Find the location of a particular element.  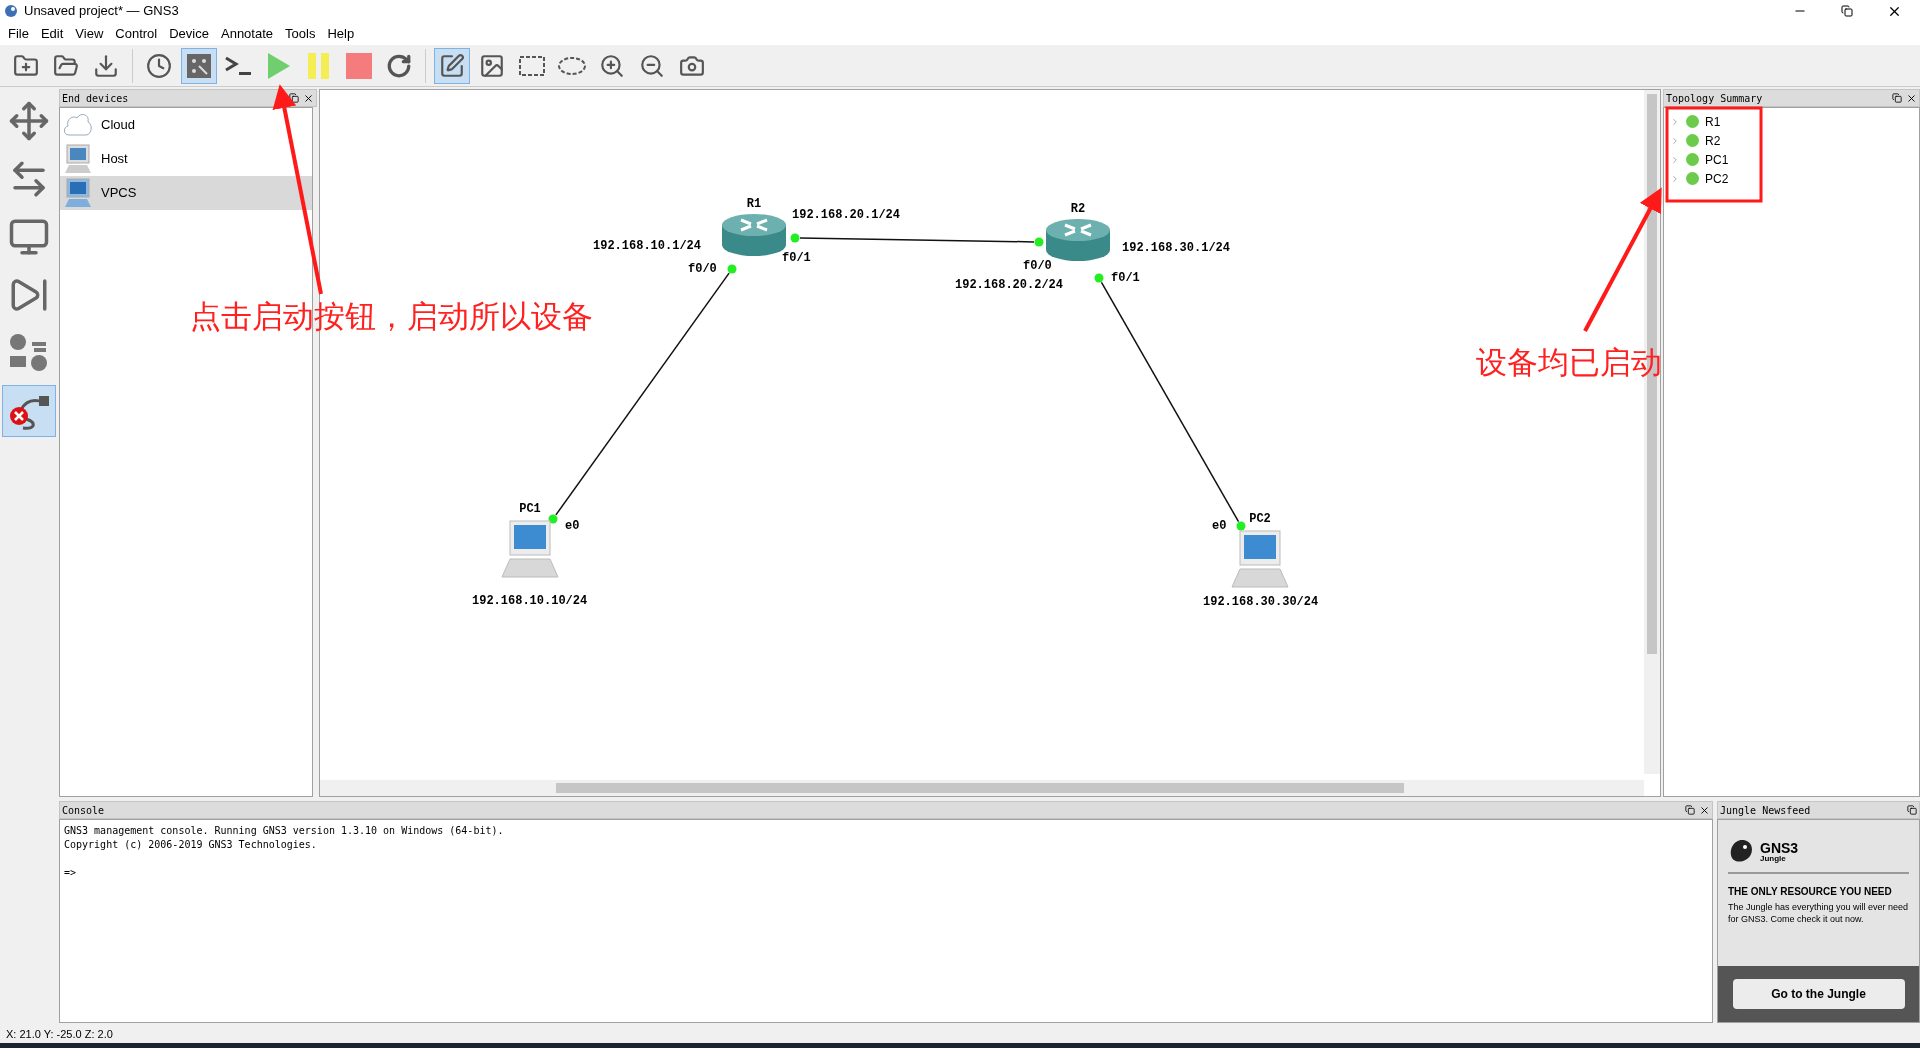

node-label: PC1 is located at coordinates (530, 509).